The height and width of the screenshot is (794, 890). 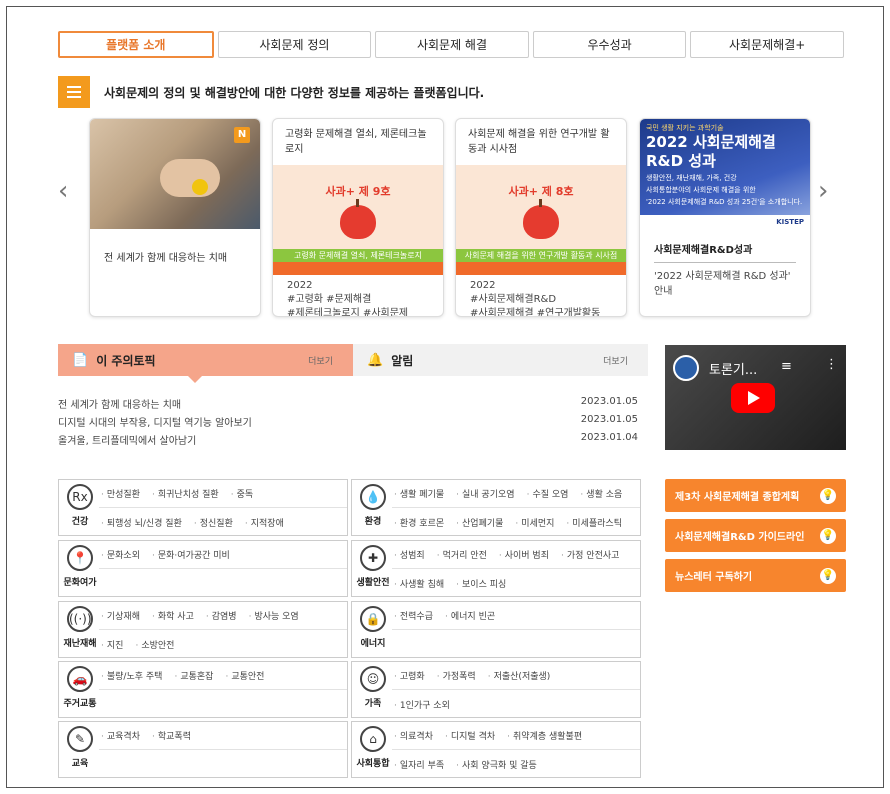 I want to click on category-item: 교통혼잡, so click(x=193, y=675).